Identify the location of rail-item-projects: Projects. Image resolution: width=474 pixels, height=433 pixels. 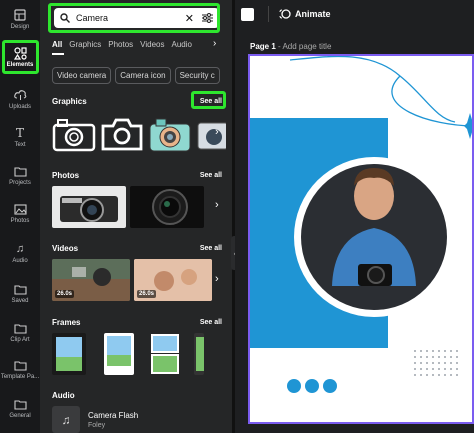
(20, 175).